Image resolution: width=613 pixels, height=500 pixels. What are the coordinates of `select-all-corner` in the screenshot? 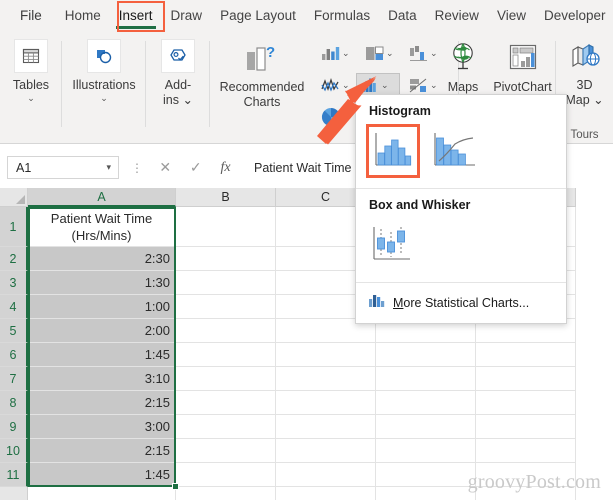 It's located at (14, 197).